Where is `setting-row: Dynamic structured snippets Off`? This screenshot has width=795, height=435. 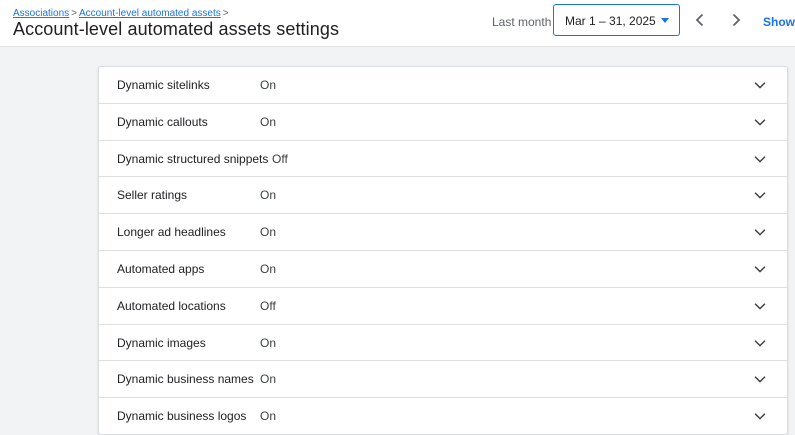 setting-row: Dynamic structured snippets Off is located at coordinates (443, 159).